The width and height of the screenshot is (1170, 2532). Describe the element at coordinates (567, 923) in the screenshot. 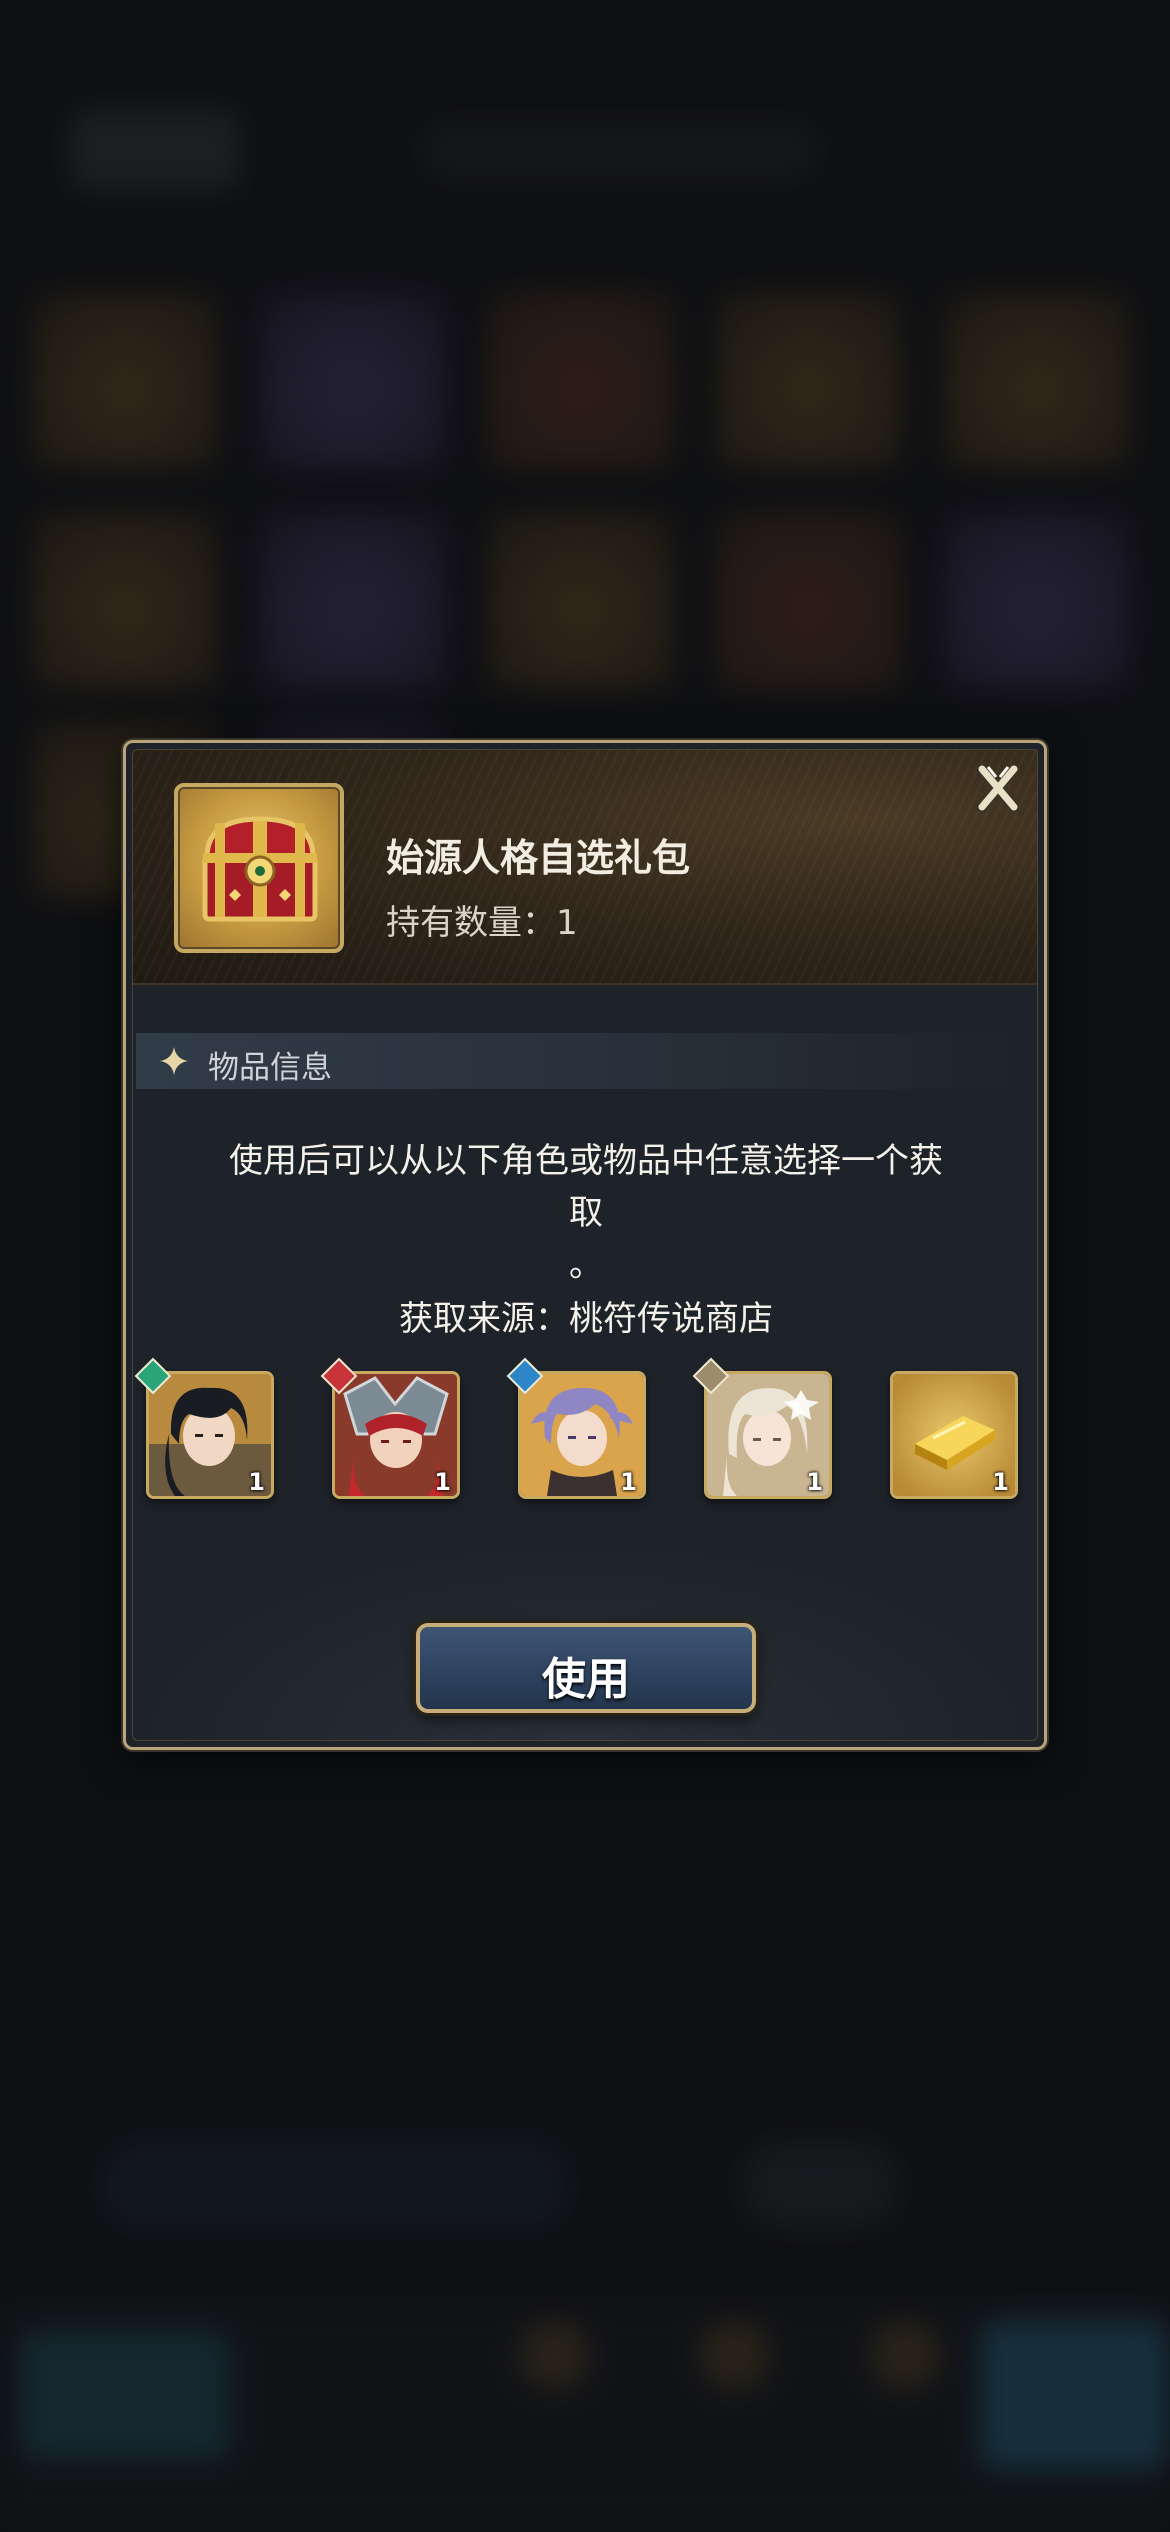

I see `item-count-value: 1` at that location.